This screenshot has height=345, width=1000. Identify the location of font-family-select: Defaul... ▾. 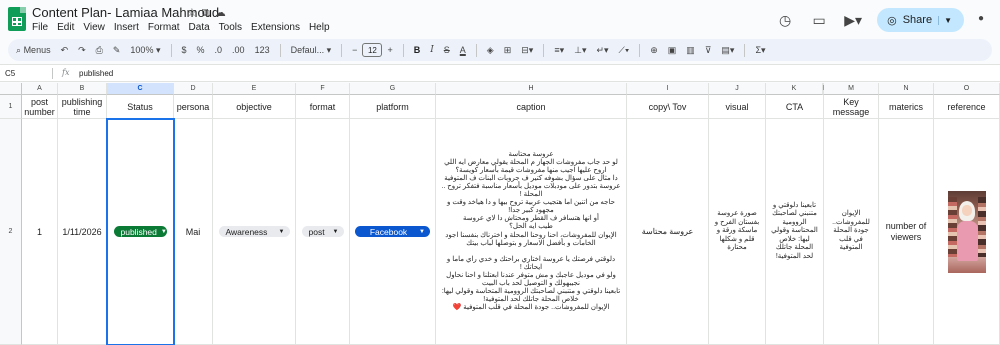
(311, 50).